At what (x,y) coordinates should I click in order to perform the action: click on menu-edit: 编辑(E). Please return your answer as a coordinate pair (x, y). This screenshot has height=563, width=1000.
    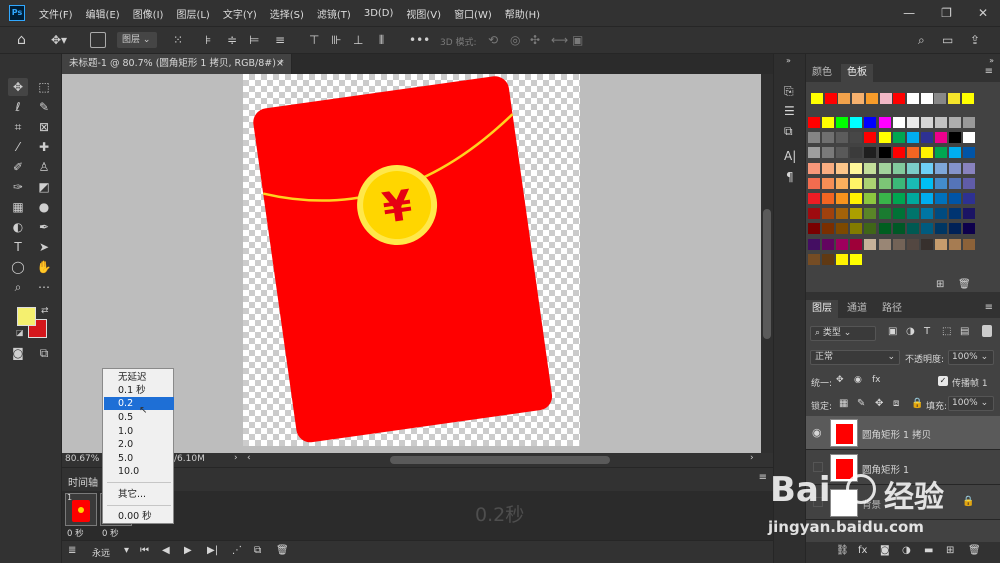
    Looking at the image, I should click on (103, 13).